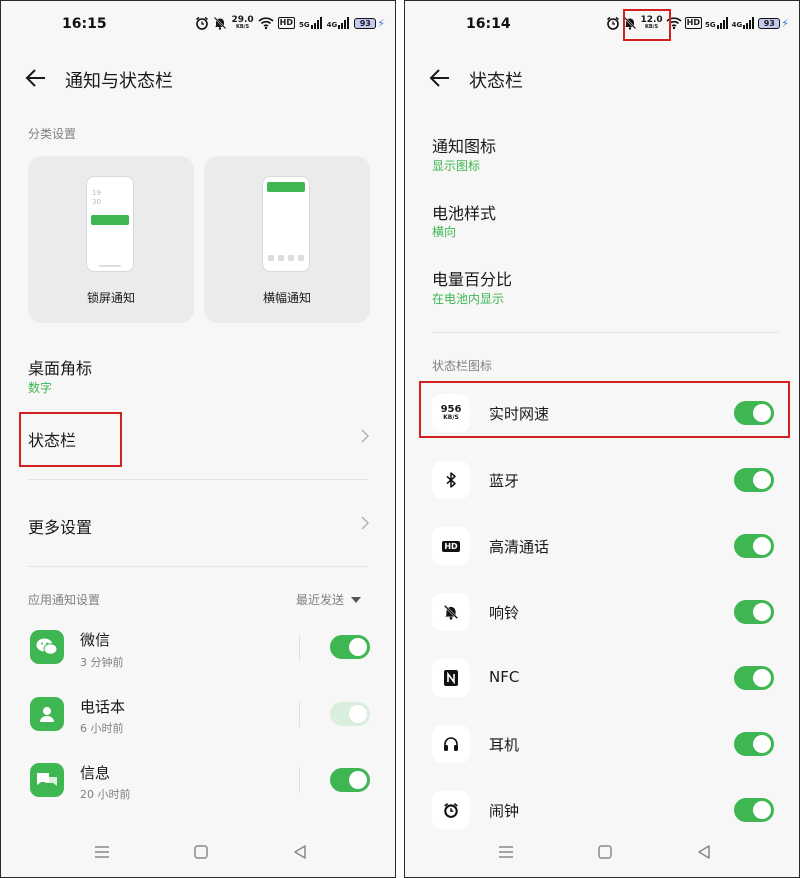  I want to click on setting-value: 在电池内显示, so click(468, 299).